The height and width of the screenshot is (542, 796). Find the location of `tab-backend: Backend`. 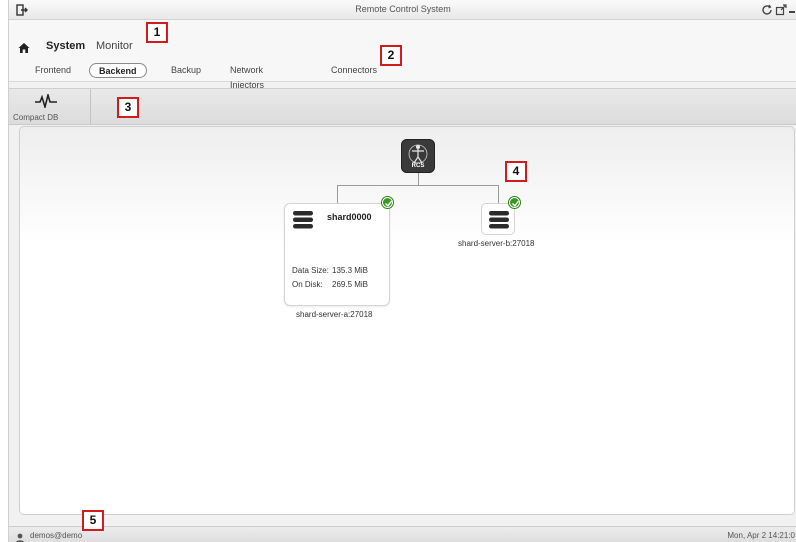

tab-backend: Backend is located at coordinates (118, 70).